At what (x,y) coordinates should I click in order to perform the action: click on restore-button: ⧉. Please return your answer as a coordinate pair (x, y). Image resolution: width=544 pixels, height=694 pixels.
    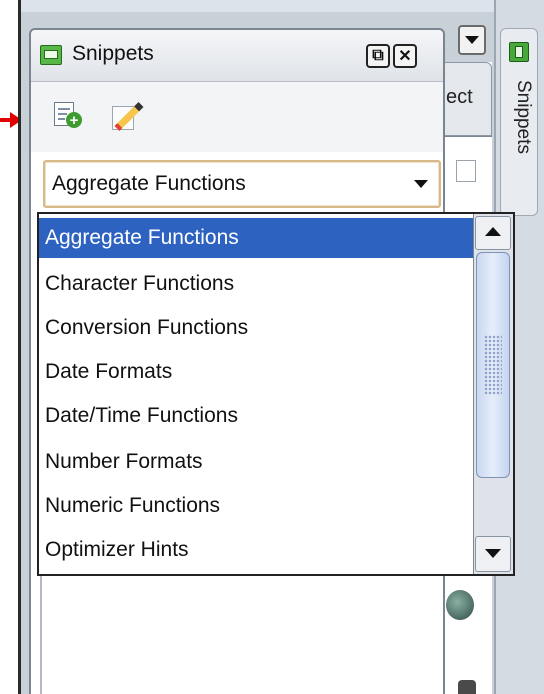
    Looking at the image, I should click on (378, 56).